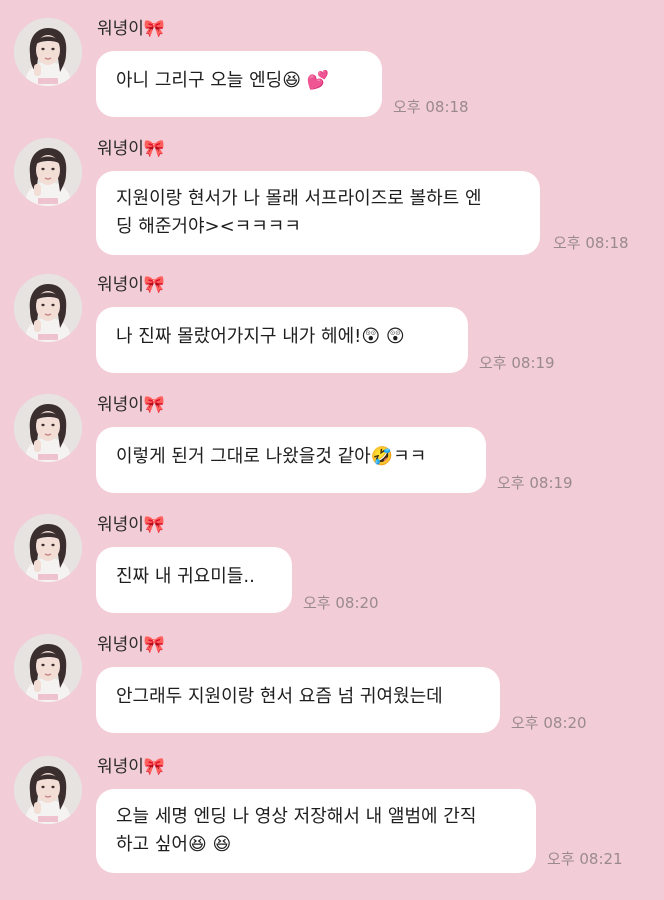 This screenshot has height=900, width=664. Describe the element at coordinates (296, 816) in the screenshot. I see `message-text: 오늘 세명 엔딩 나 영상 저장해서 내 앨범에 간직` at that location.